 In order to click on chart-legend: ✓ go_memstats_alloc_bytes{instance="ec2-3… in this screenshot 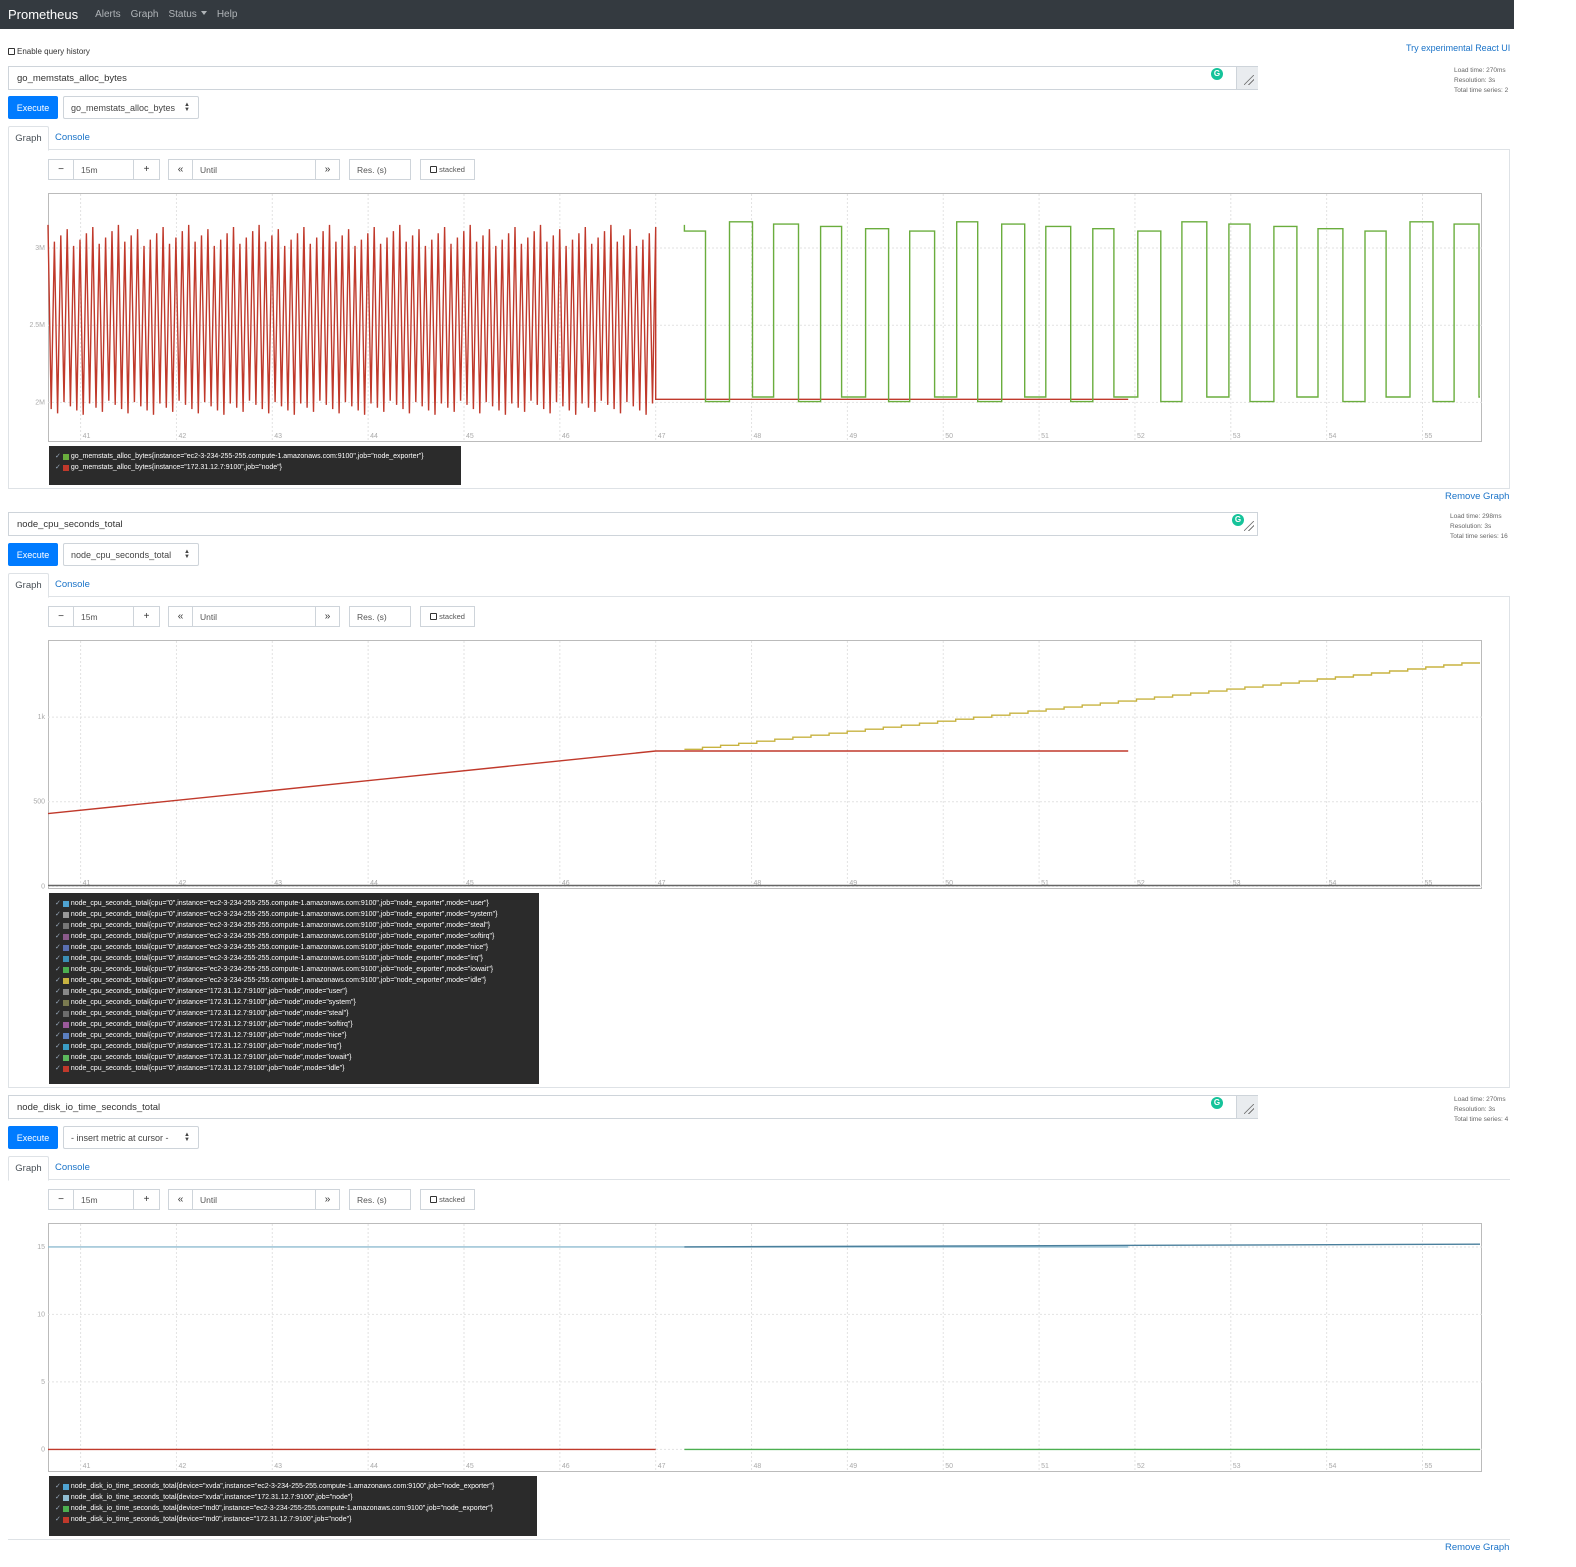, I will do `click(255, 465)`.